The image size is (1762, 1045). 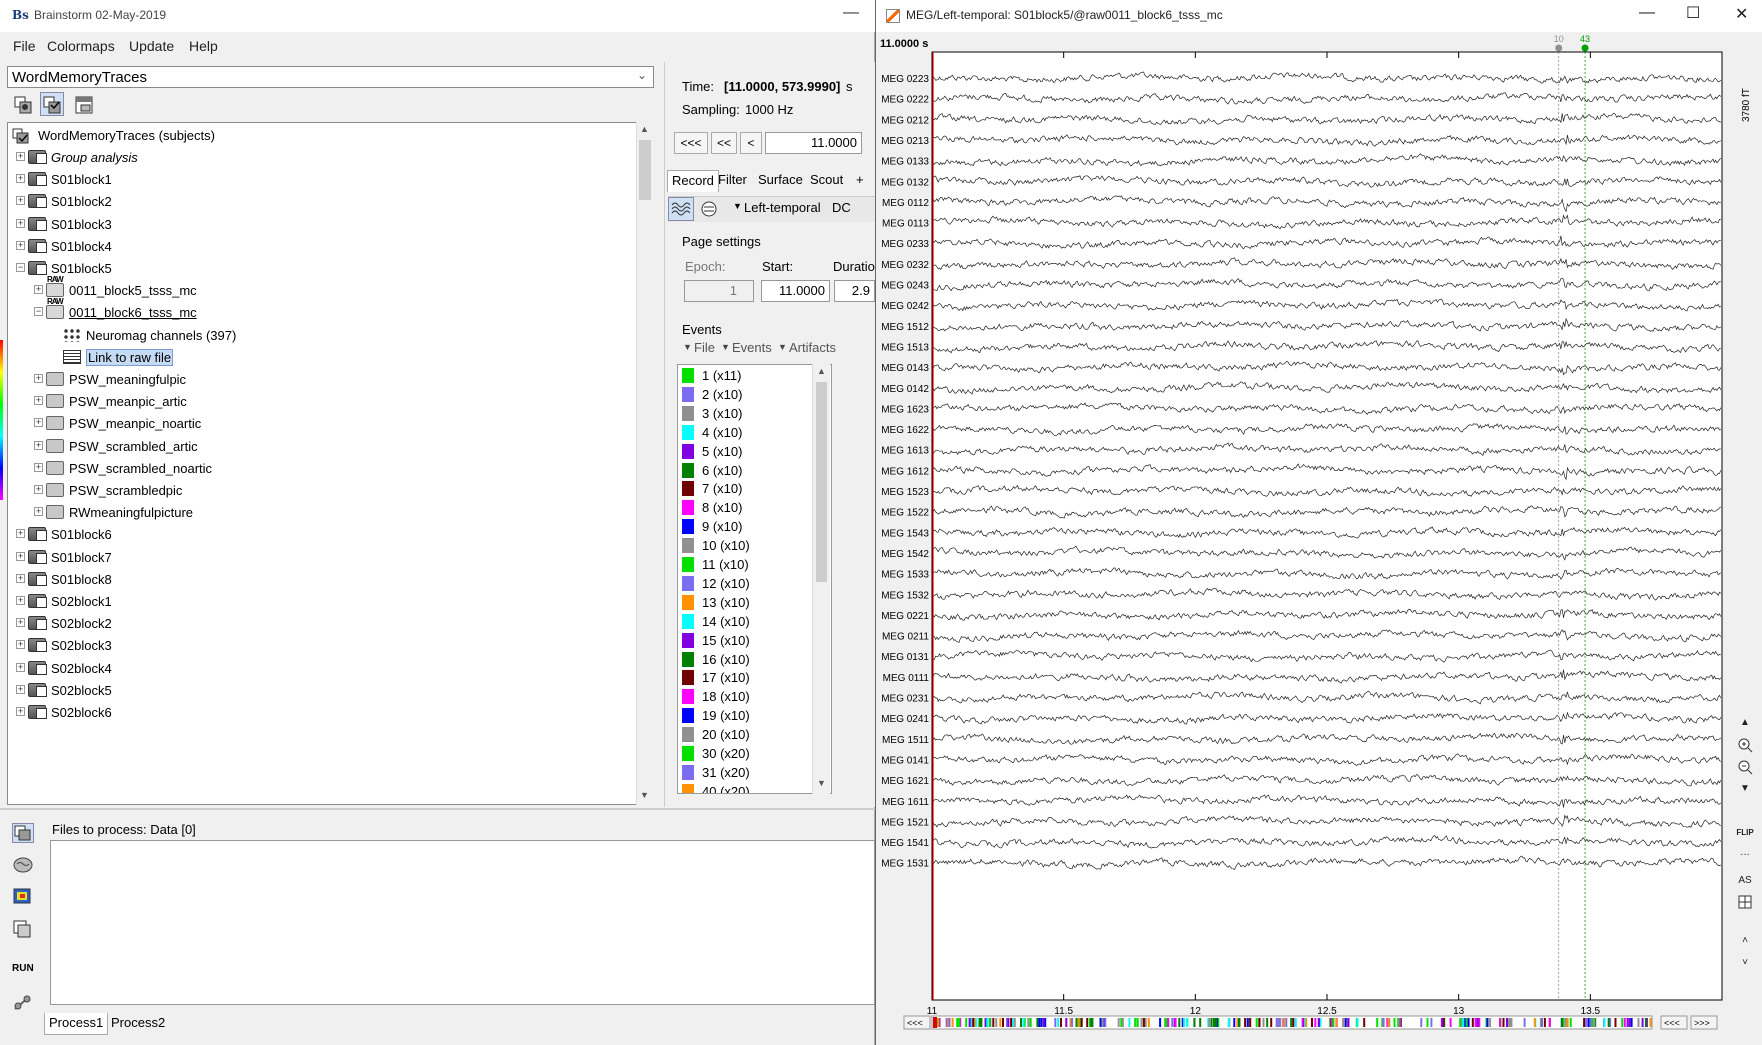 I want to click on page-up-icon: ˄, so click(x=1745, y=941).